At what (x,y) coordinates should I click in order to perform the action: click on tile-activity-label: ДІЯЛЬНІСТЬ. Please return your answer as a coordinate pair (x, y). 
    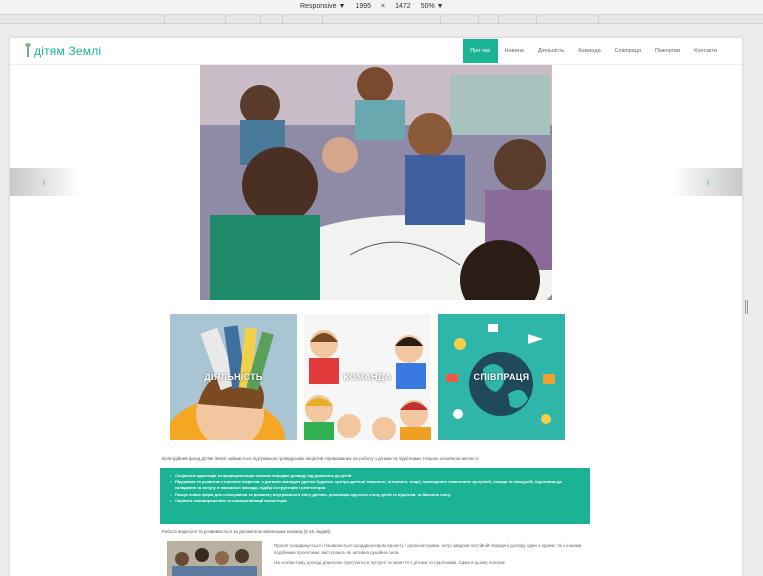
    Looking at the image, I should click on (233, 377).